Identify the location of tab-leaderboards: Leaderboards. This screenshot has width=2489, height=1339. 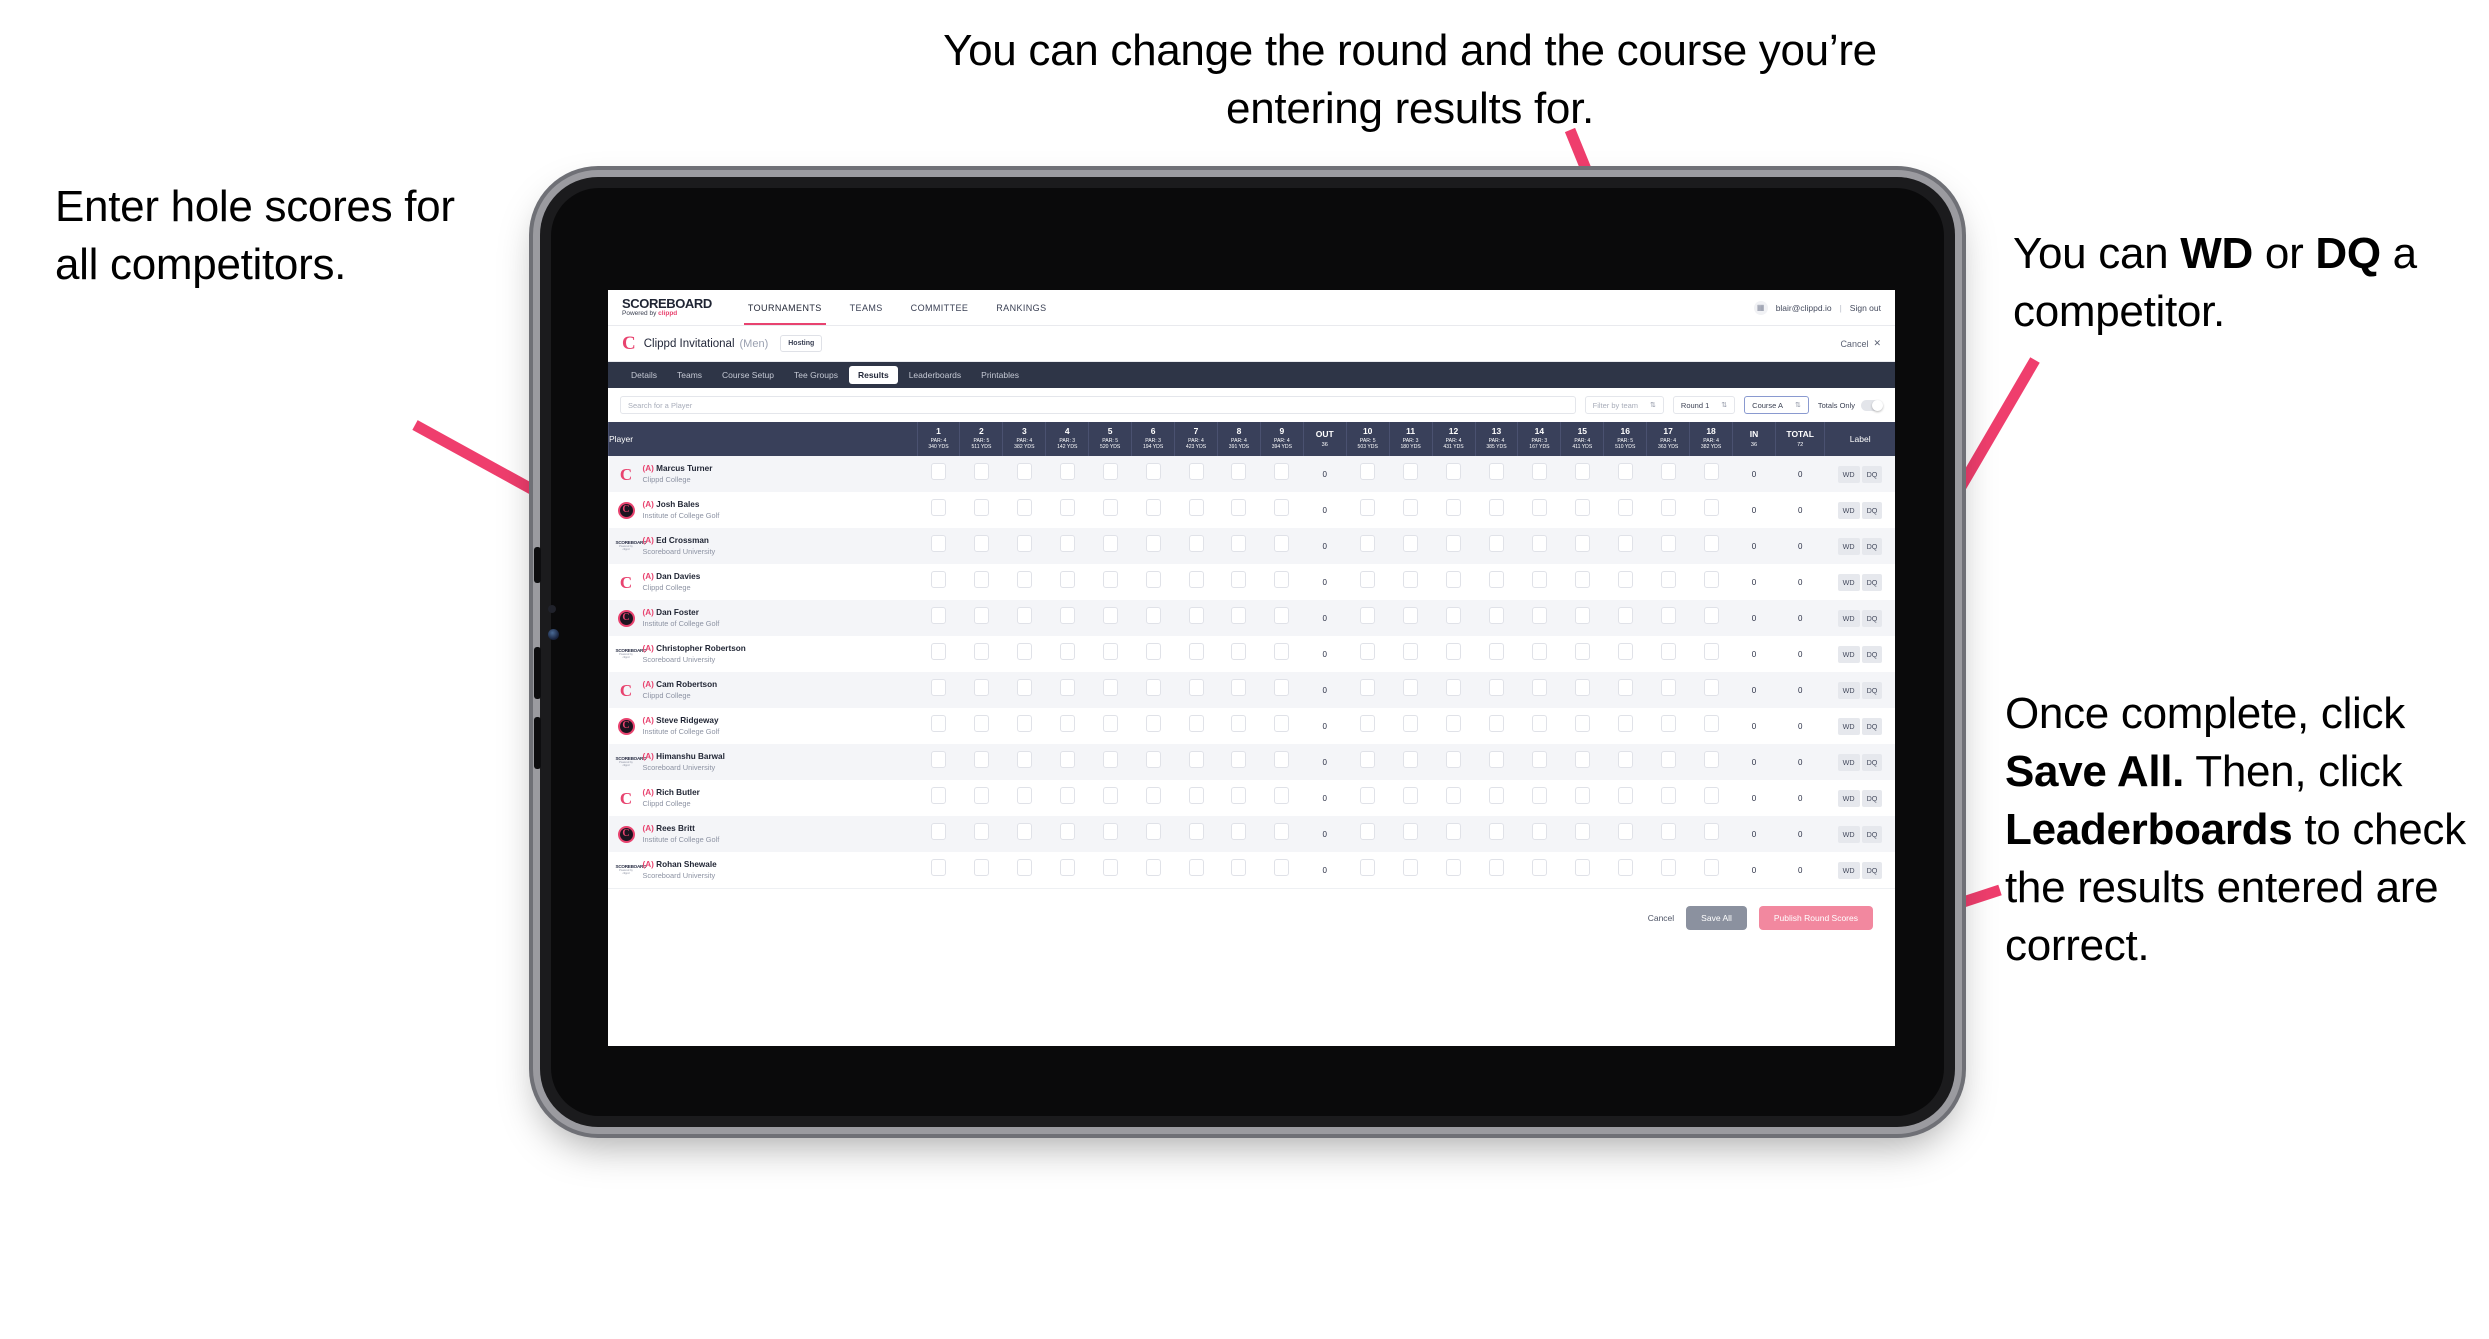
(935, 375).